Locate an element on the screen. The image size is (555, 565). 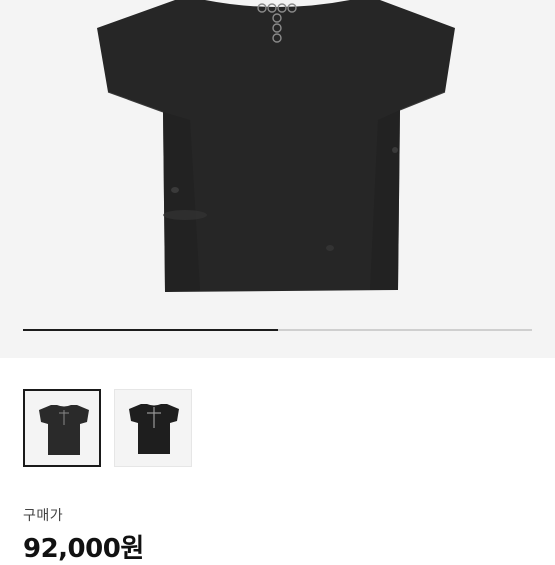
thumbnail-2-image is located at coordinates (154, 429).